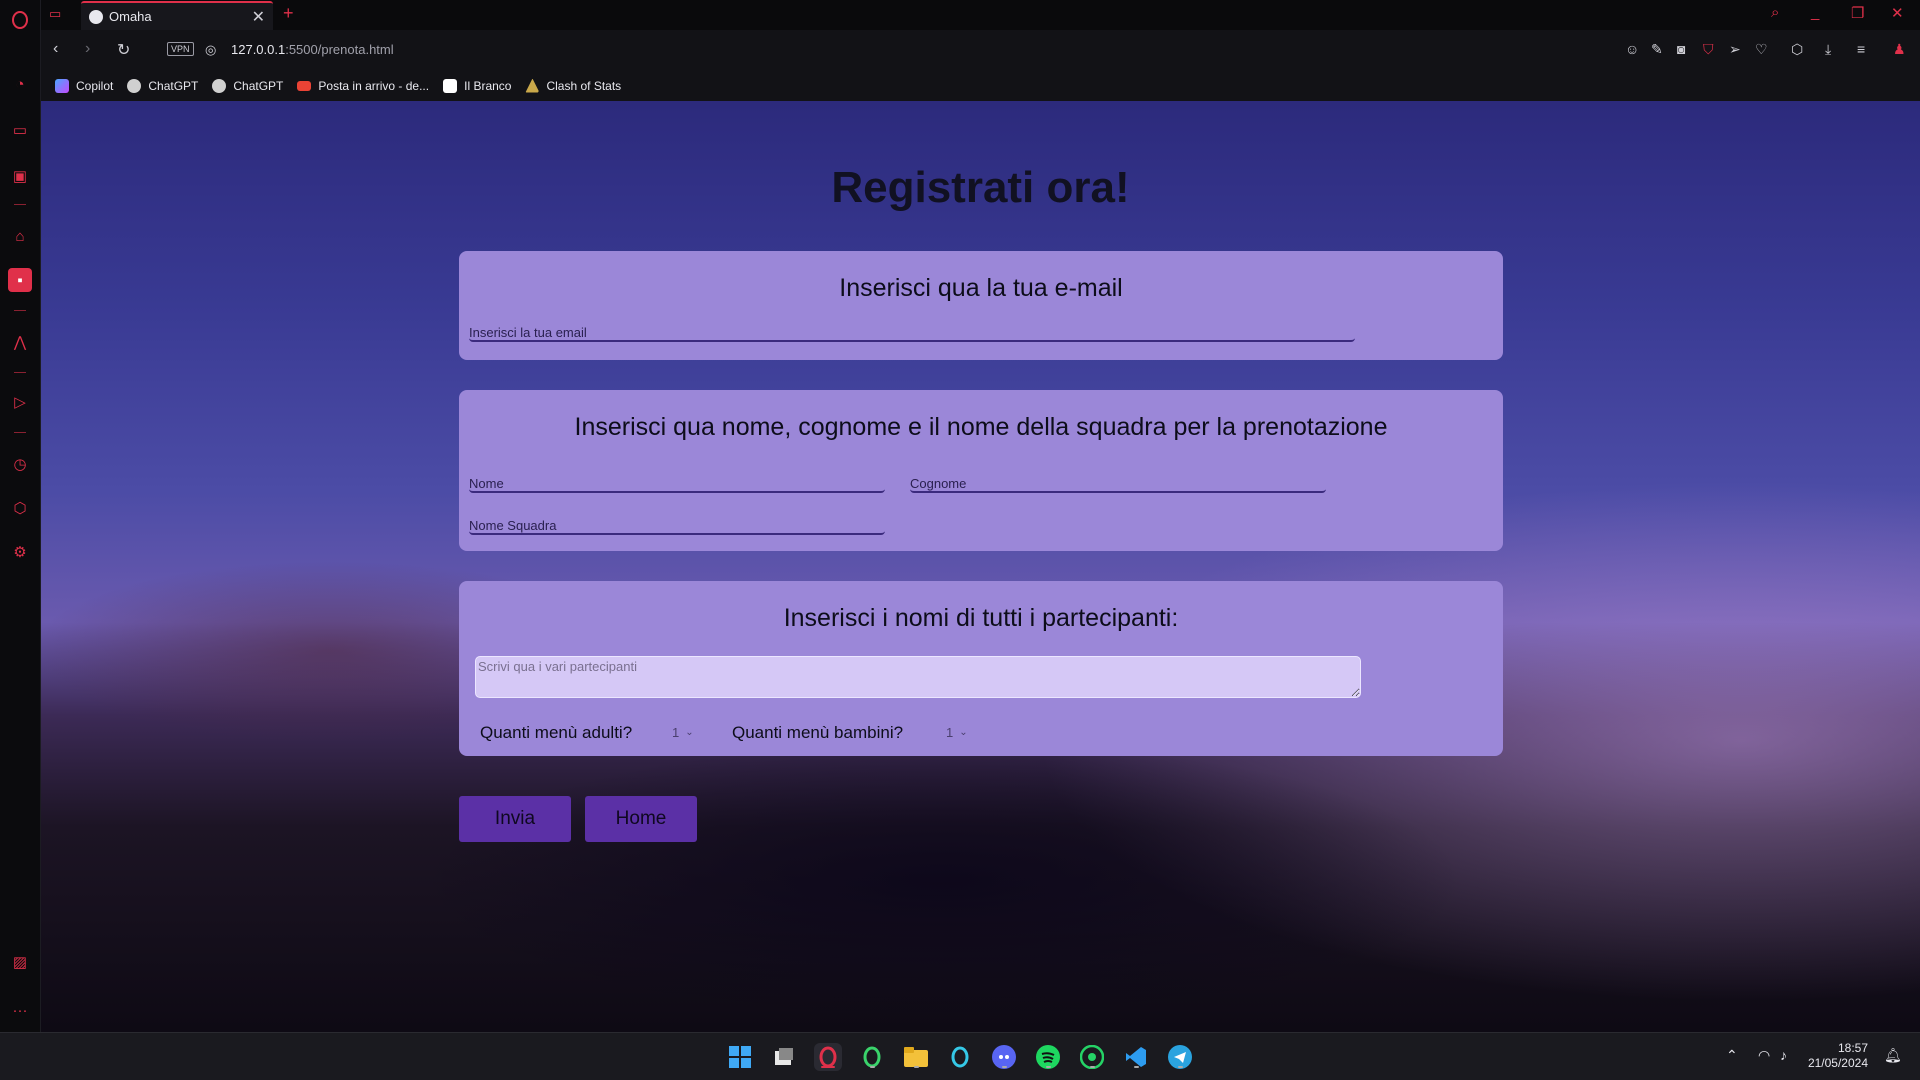 The image size is (1920, 1080). Describe the element at coordinates (20, 342) in the screenshot. I see `twitch-icon: ⋀` at that location.